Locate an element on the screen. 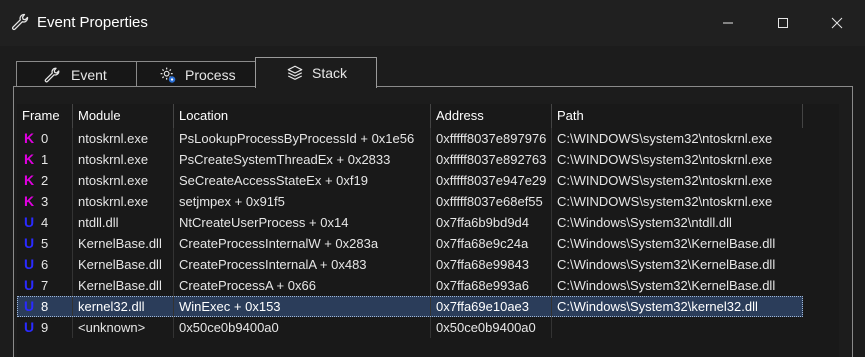 Image resolution: width=865 pixels, height=357 pixels. address-cell: 0xfffff8037e892763 is located at coordinates (491, 159).